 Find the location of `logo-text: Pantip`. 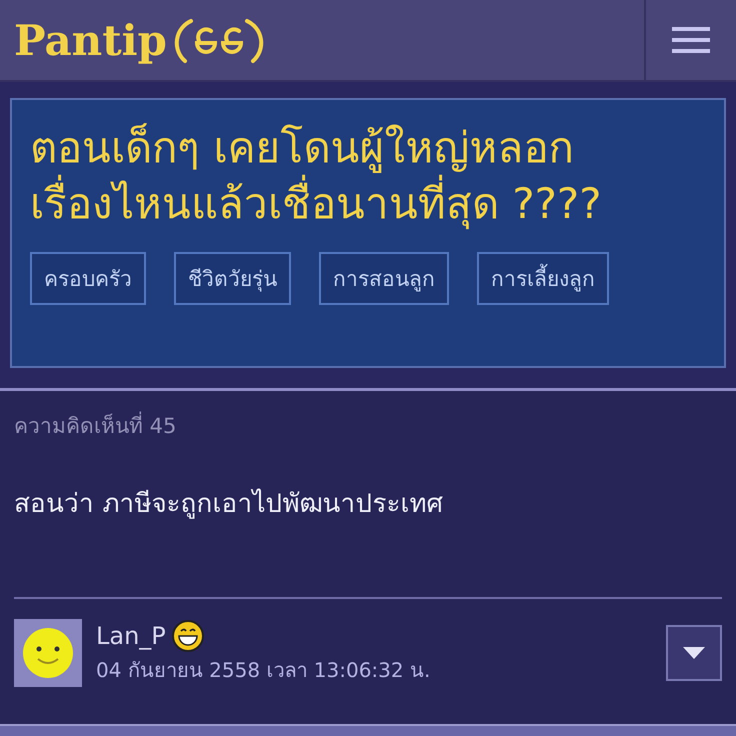

logo-text: Pantip is located at coordinates (90, 40).